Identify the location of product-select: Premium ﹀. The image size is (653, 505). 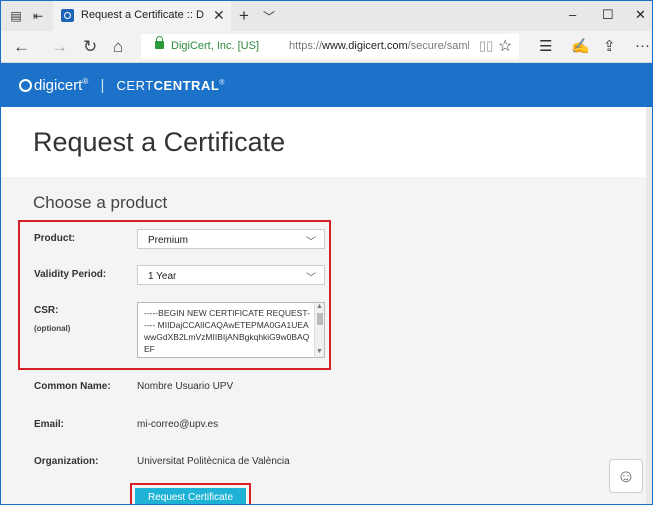
(231, 239).